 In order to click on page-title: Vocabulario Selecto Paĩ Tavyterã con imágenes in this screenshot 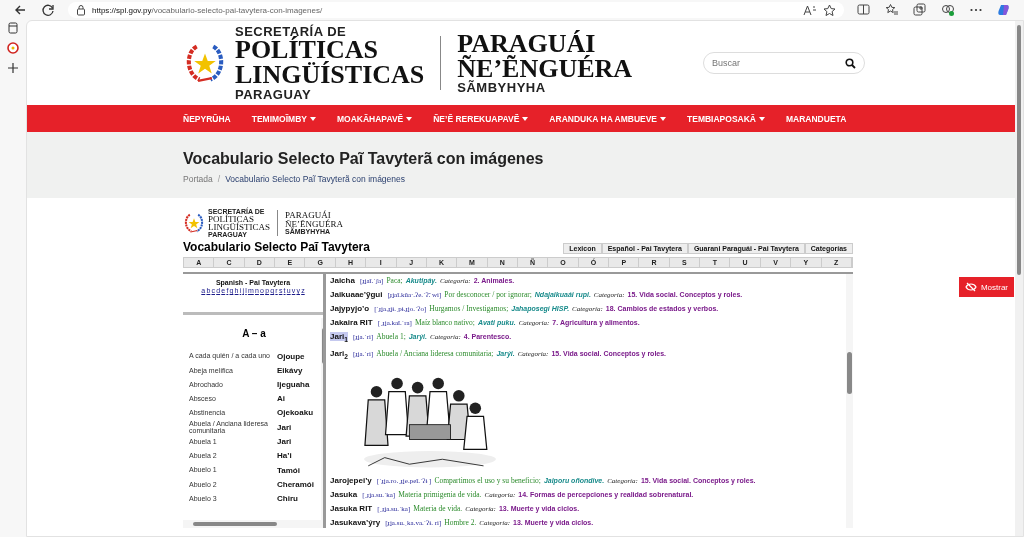, I will do `click(364, 159)`.